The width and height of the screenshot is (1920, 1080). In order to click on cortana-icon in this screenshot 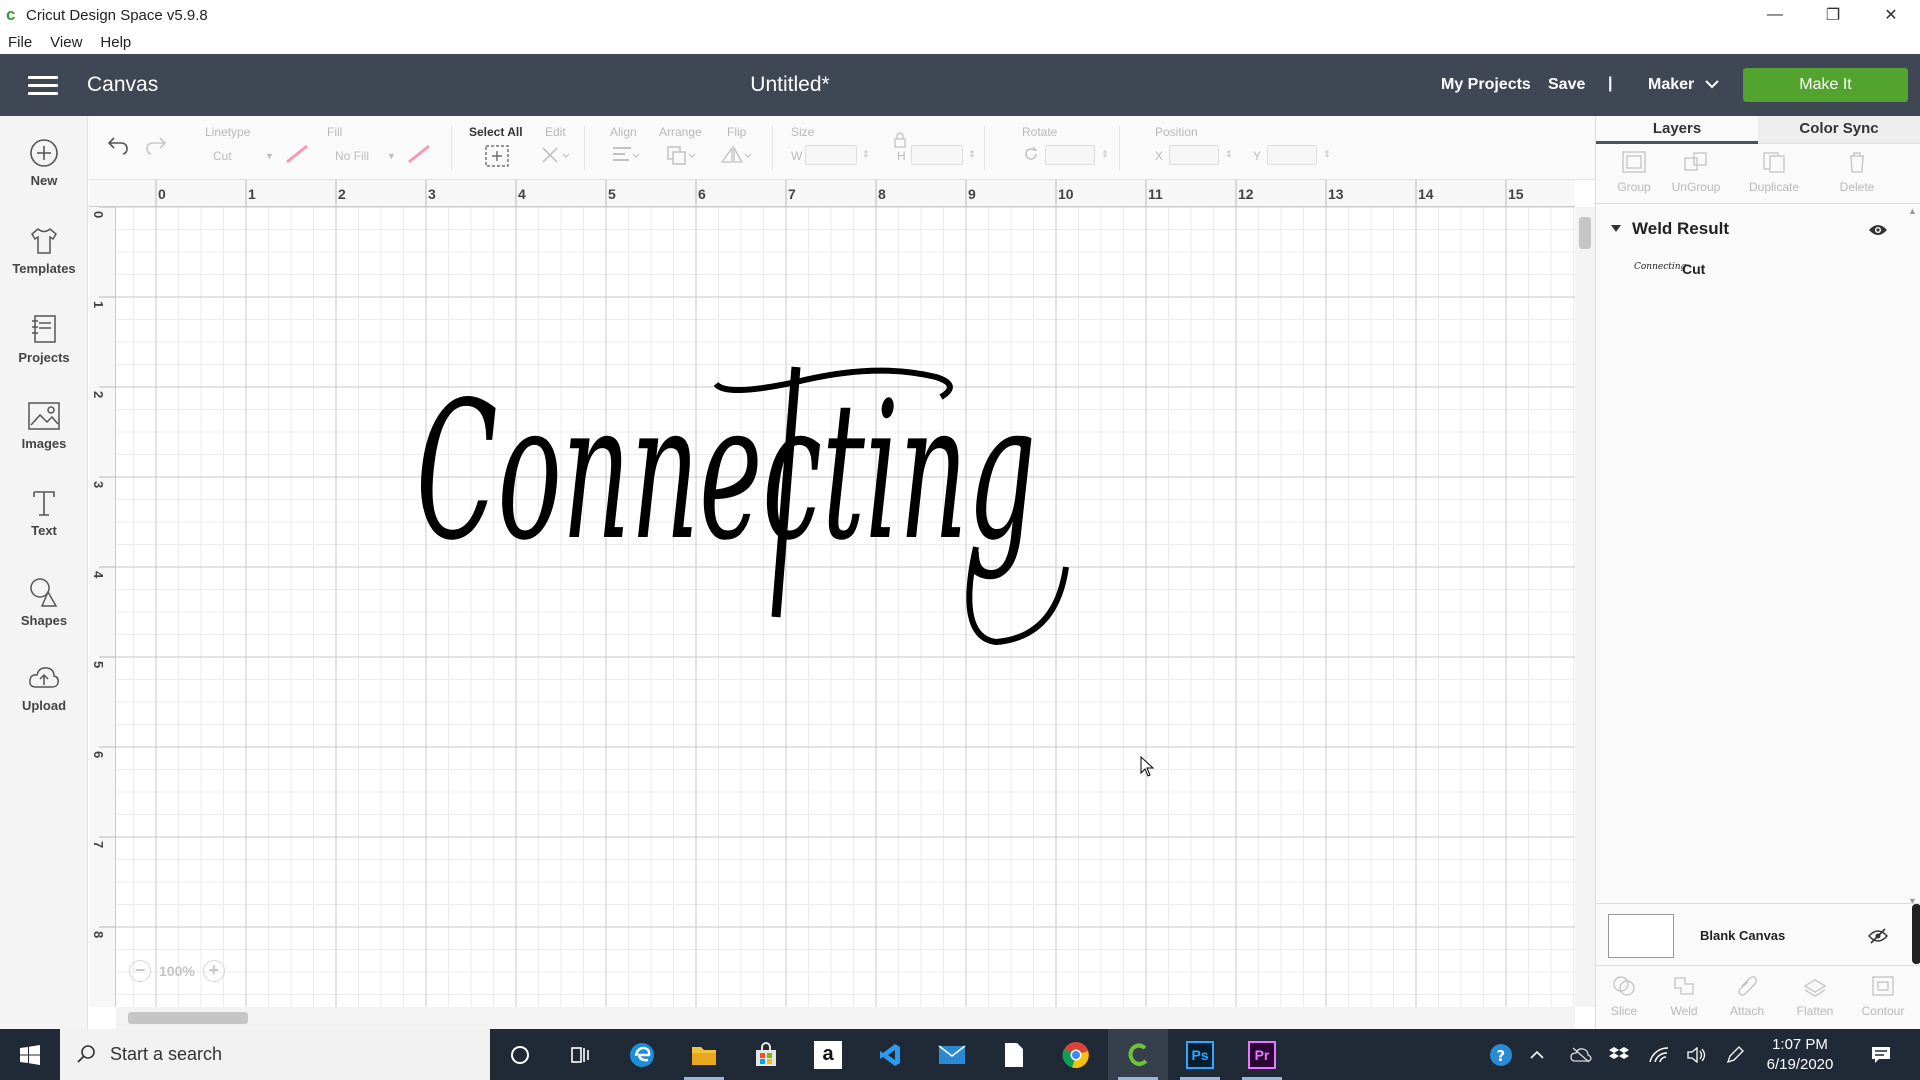, I will do `click(520, 1054)`.